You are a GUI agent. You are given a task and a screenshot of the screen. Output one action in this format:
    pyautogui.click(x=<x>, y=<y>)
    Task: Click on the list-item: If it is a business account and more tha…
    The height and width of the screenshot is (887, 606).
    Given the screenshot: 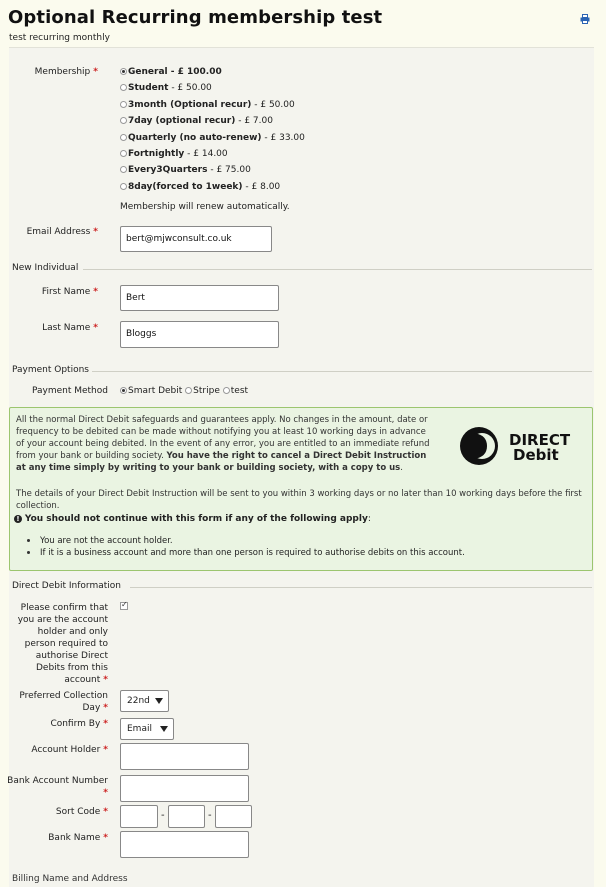 What is the action you would take?
    pyautogui.click(x=246, y=553)
    